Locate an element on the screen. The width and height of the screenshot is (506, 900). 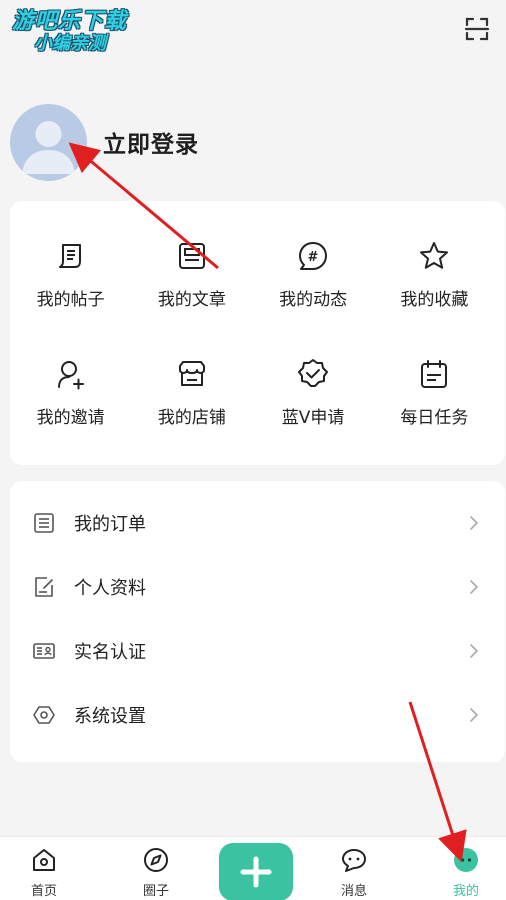
grid-item-label: 我的店铺 is located at coordinates (191, 418).